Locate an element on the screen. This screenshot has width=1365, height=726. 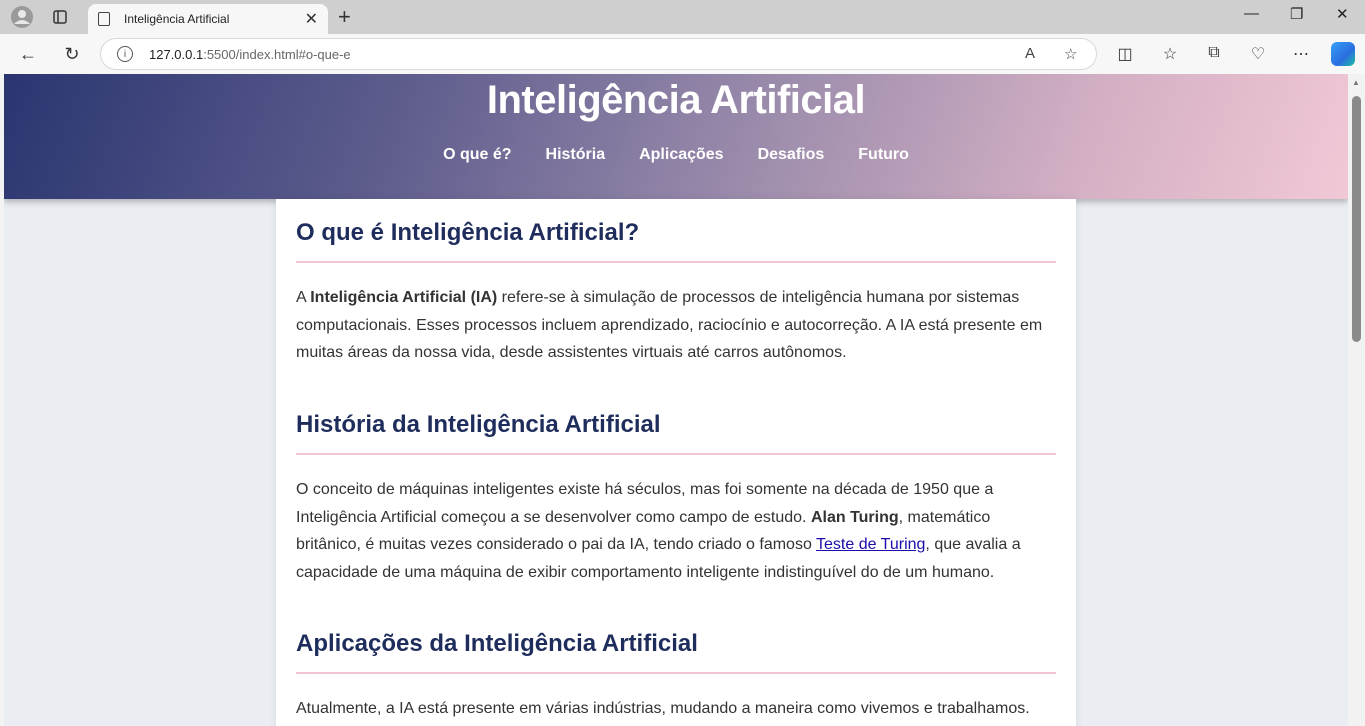
page-scrollbar: ▲ is located at coordinates (1356, 400).